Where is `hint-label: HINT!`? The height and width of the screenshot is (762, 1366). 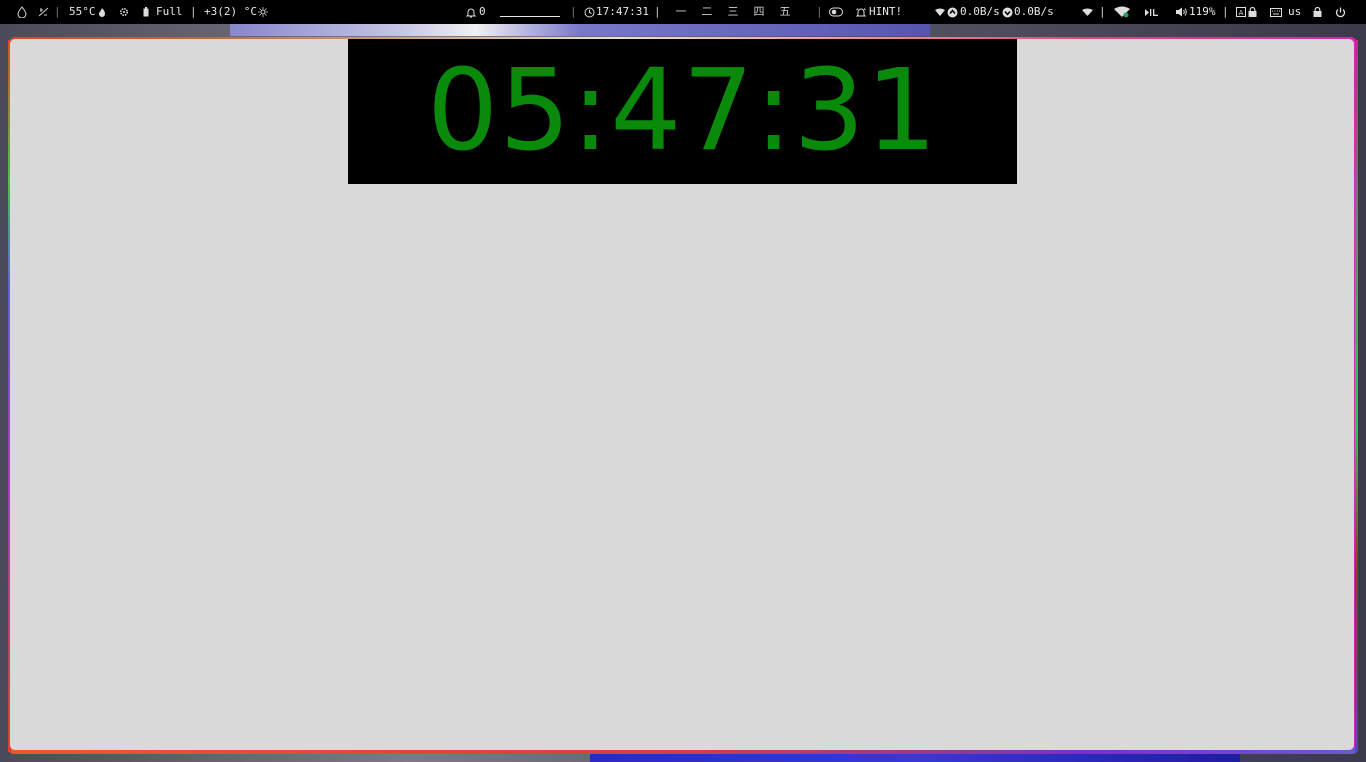 hint-label: HINT! is located at coordinates (885, 12).